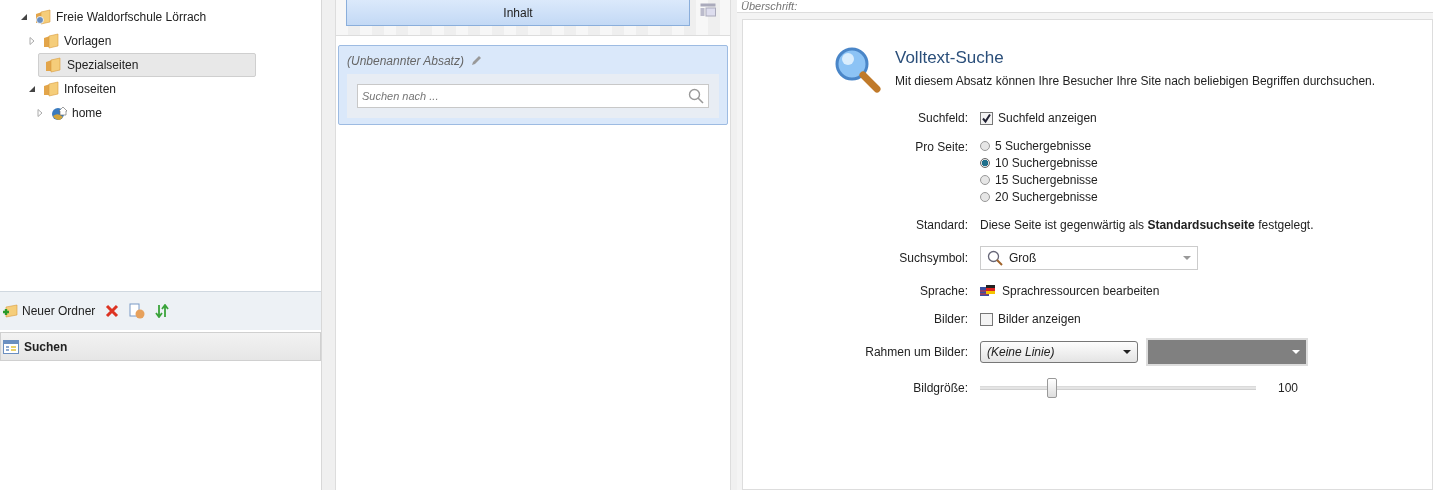 The width and height of the screenshot is (1433, 490). Describe the element at coordinates (1043, 146) in the screenshot. I see `radio-label: 5 Suchergebnisse` at that location.